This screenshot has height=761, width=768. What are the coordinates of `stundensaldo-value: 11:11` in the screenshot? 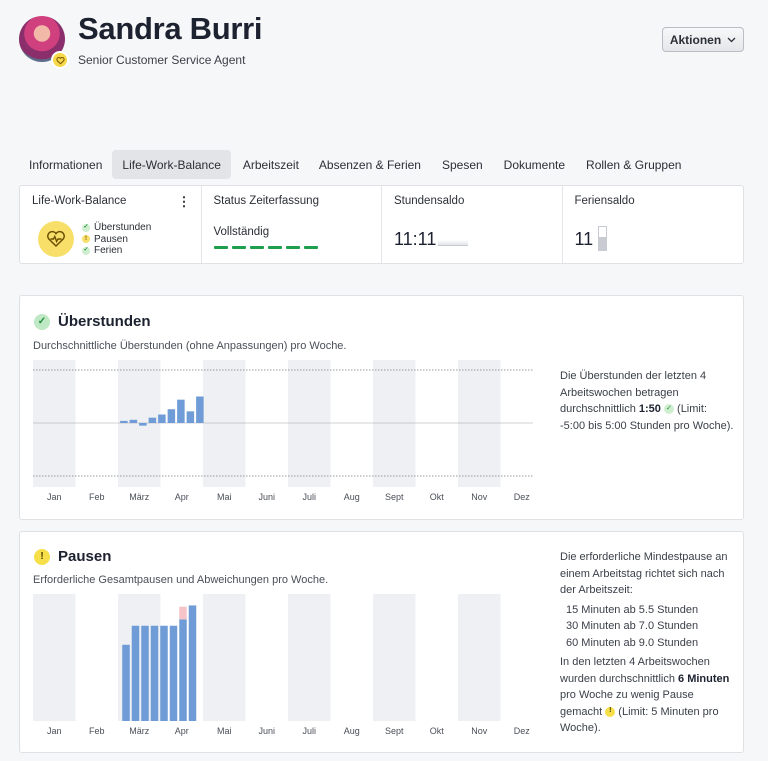 It's located at (415, 239).